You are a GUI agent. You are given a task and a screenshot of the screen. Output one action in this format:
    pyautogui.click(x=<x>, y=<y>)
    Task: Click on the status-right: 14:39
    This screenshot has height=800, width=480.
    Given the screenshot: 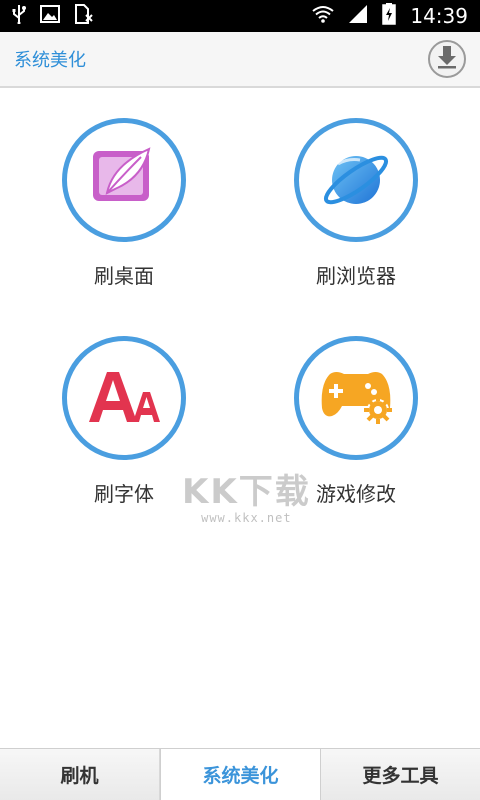 What is the action you would take?
    pyautogui.click(x=390, y=16)
    